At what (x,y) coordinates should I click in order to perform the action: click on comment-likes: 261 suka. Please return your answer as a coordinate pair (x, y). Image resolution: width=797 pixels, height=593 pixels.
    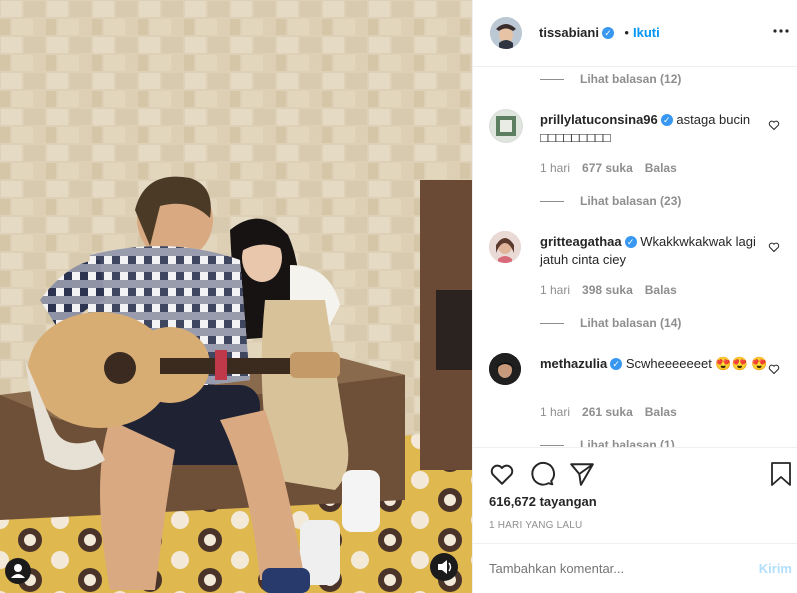
    Looking at the image, I should click on (607, 412).